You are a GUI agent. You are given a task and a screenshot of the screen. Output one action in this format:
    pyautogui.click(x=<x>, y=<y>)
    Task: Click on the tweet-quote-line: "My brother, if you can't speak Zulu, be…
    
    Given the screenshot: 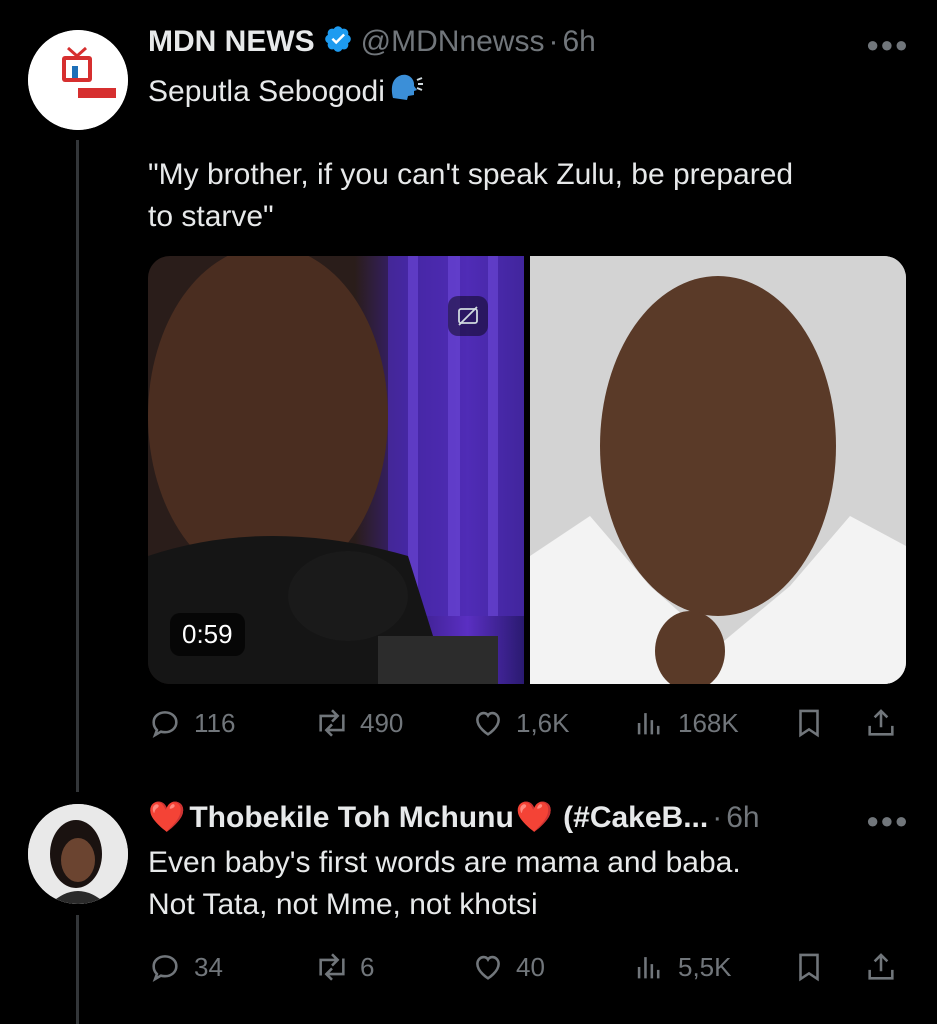 What is the action you would take?
    pyautogui.click(x=471, y=174)
    